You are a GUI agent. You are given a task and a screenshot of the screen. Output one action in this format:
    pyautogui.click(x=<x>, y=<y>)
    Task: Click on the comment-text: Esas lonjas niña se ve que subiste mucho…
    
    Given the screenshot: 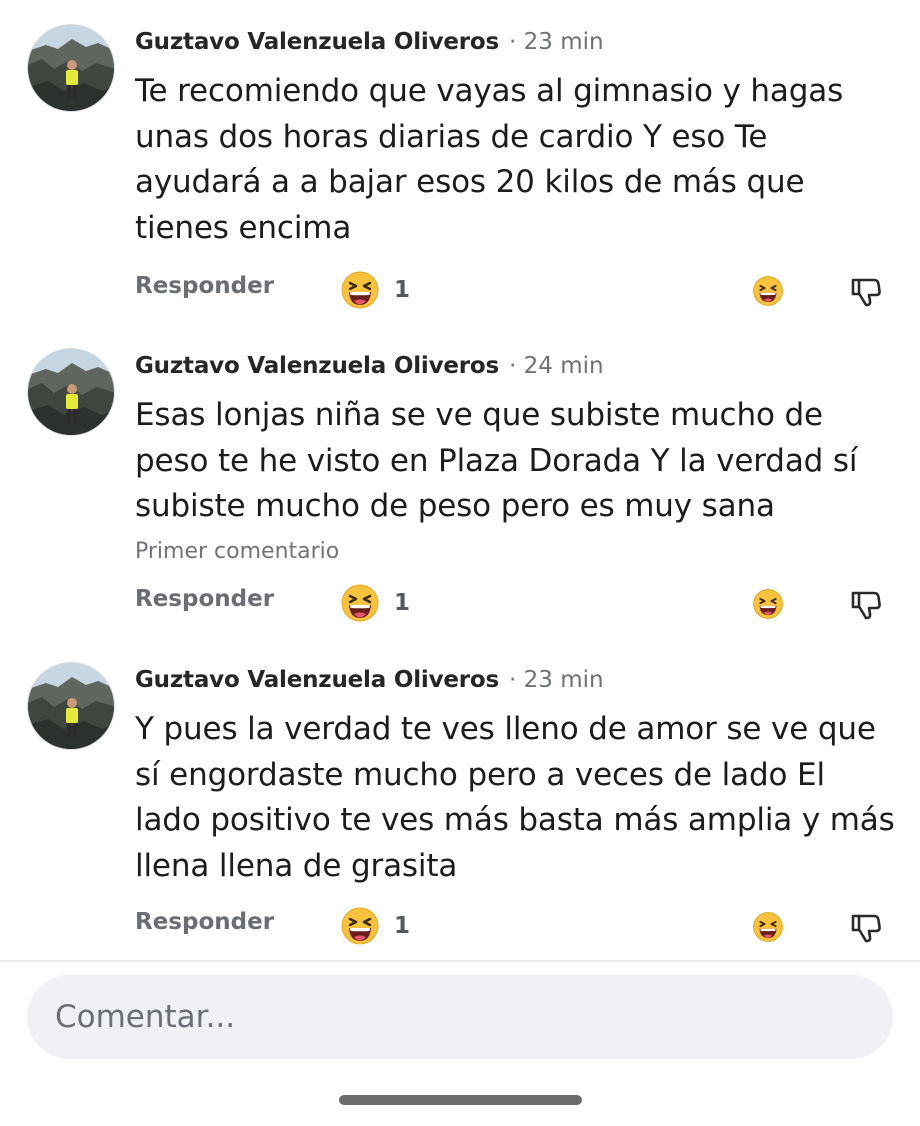 What is the action you would take?
    pyautogui.click(x=496, y=460)
    